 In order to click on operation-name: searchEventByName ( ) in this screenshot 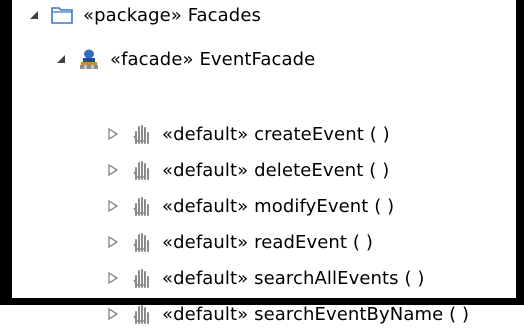, I will do `click(362, 314)`.